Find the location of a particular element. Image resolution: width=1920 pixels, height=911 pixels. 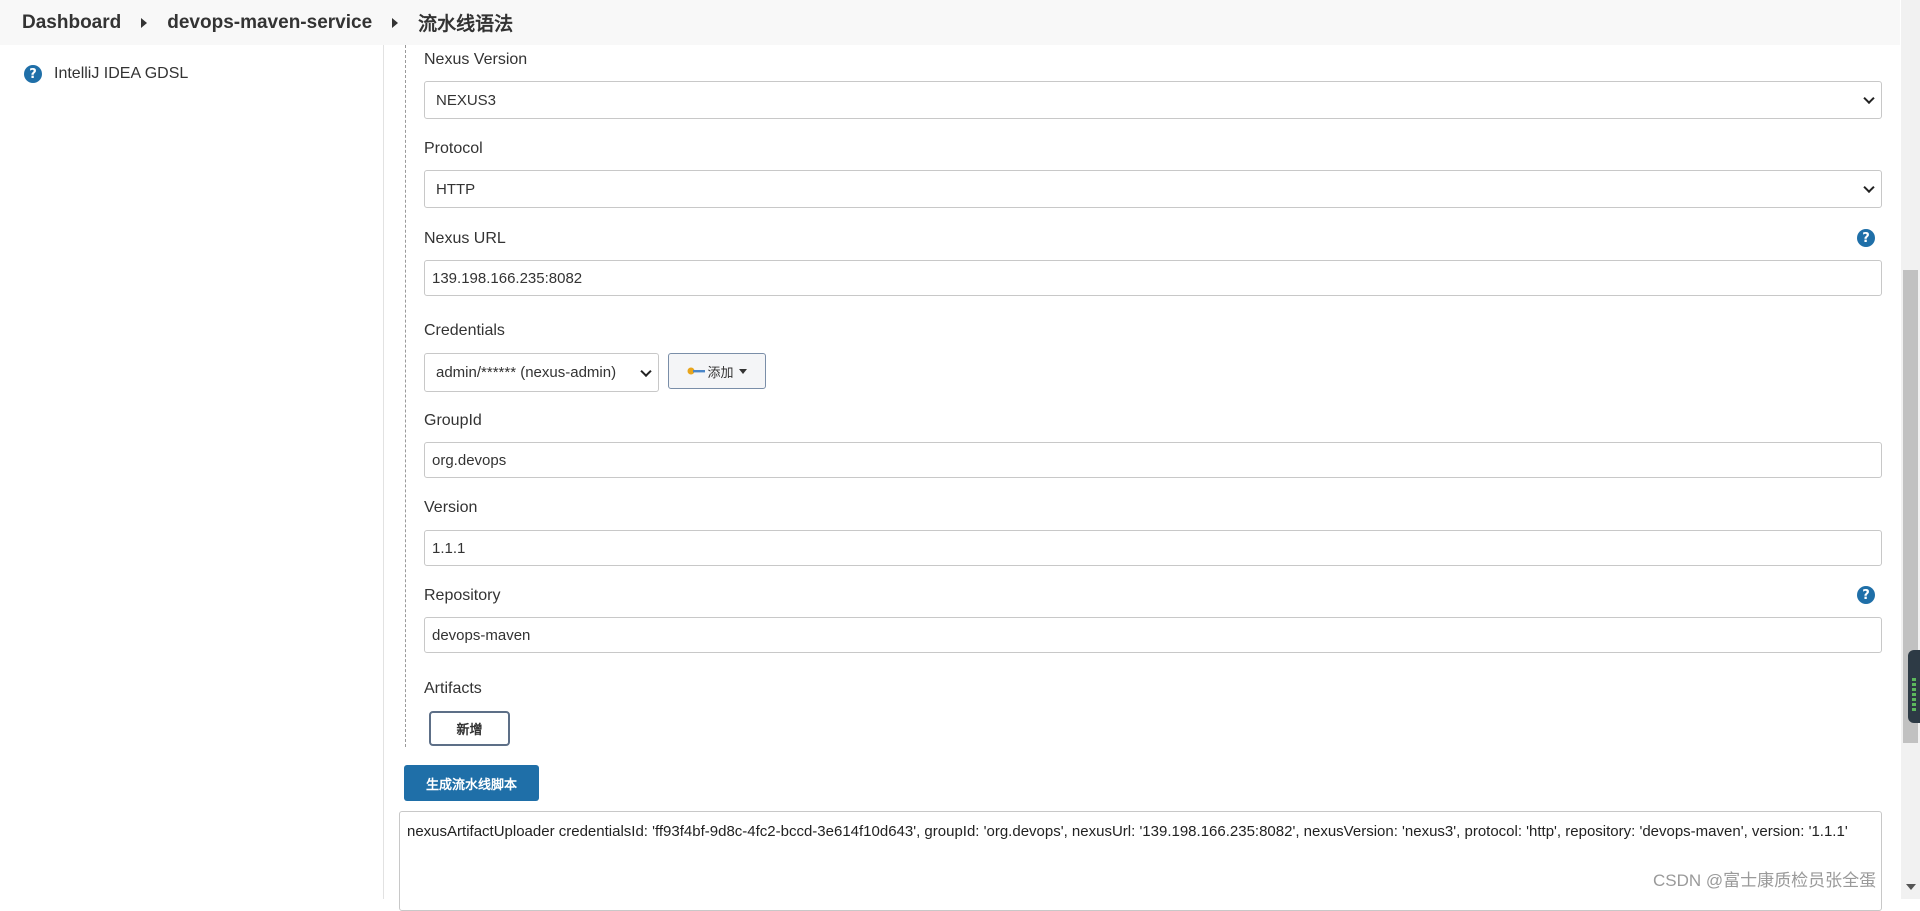

protocol-select: HTTP is located at coordinates (1153, 189).